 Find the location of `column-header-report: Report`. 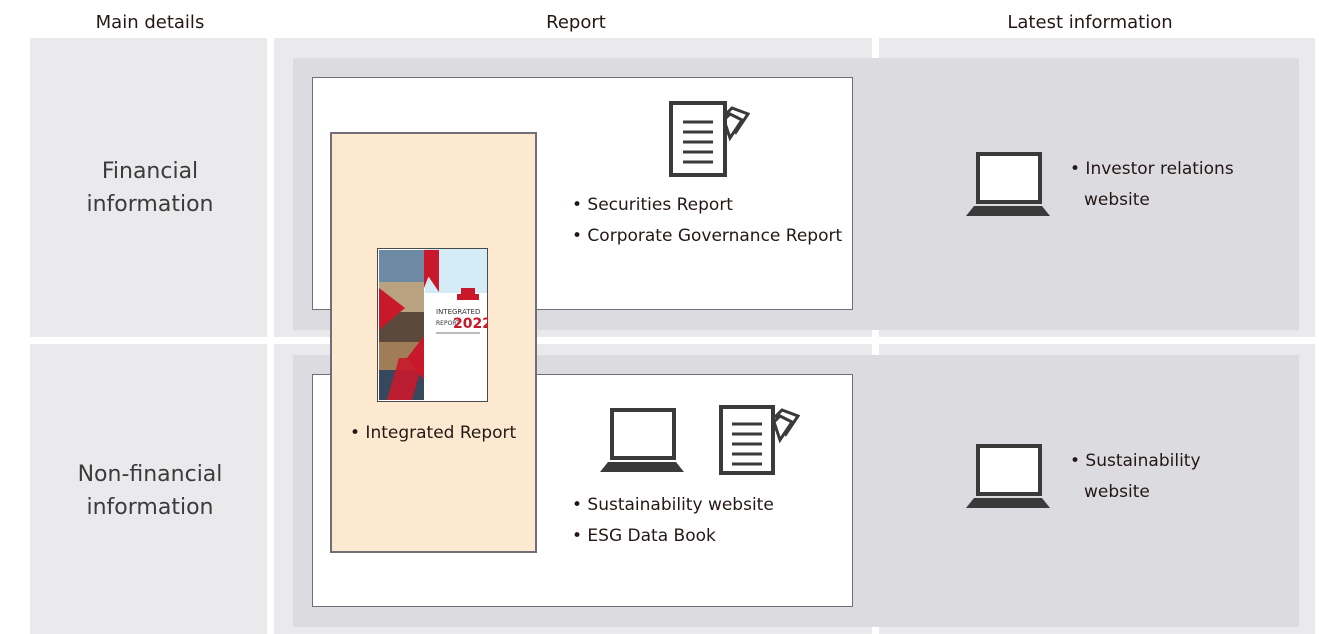

column-header-report: Report is located at coordinates (576, 22).